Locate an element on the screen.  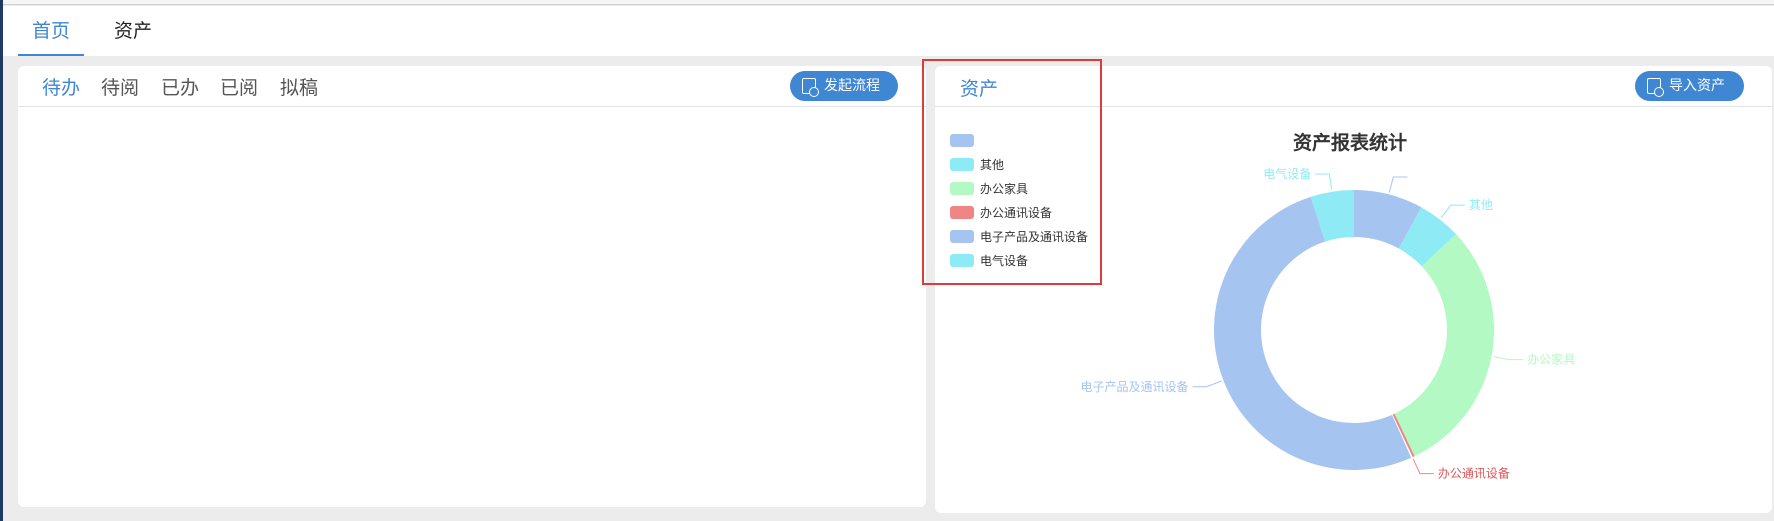
slice-label: 办公家具 is located at coordinates (1551, 359).